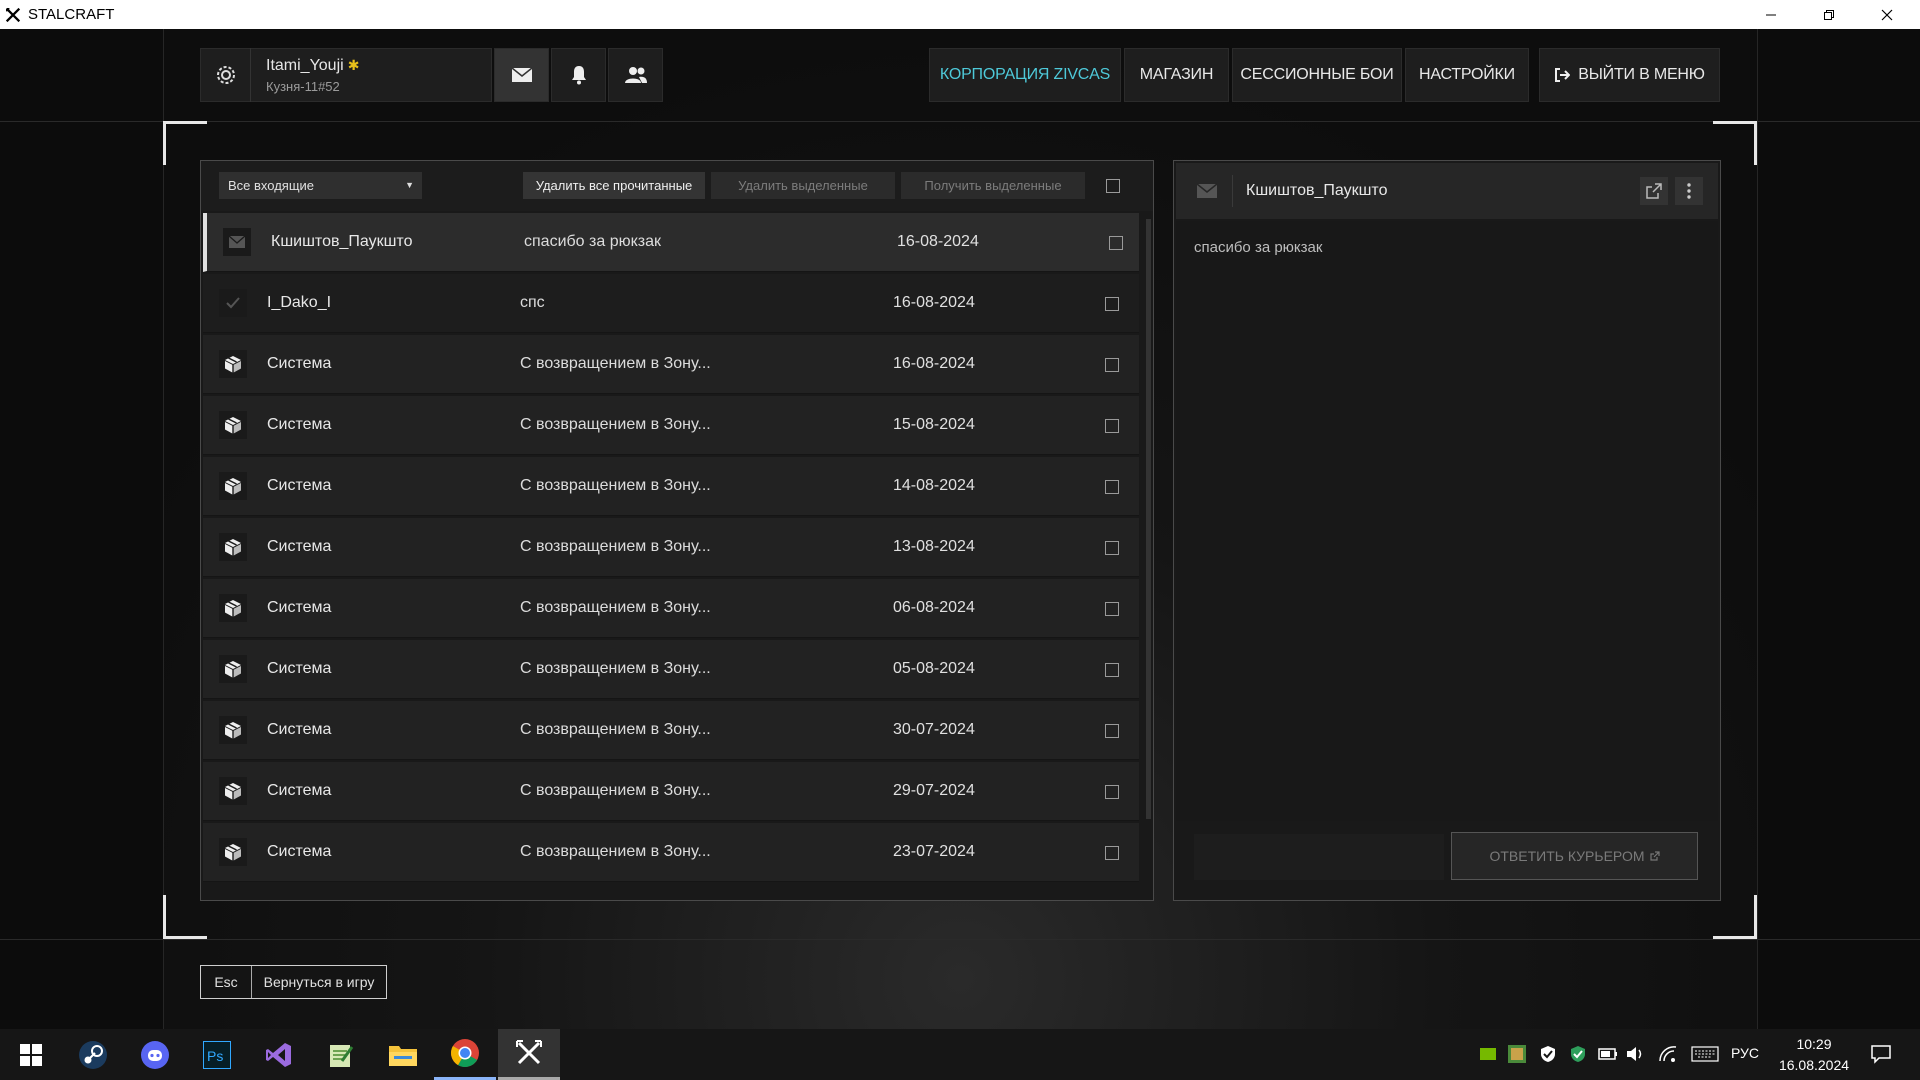 This screenshot has height=1080, width=1920. Describe the element at coordinates (346, 75) in the screenshot. I see `profile-card: Itami_Youji ✱ Кузня-11#52` at that location.